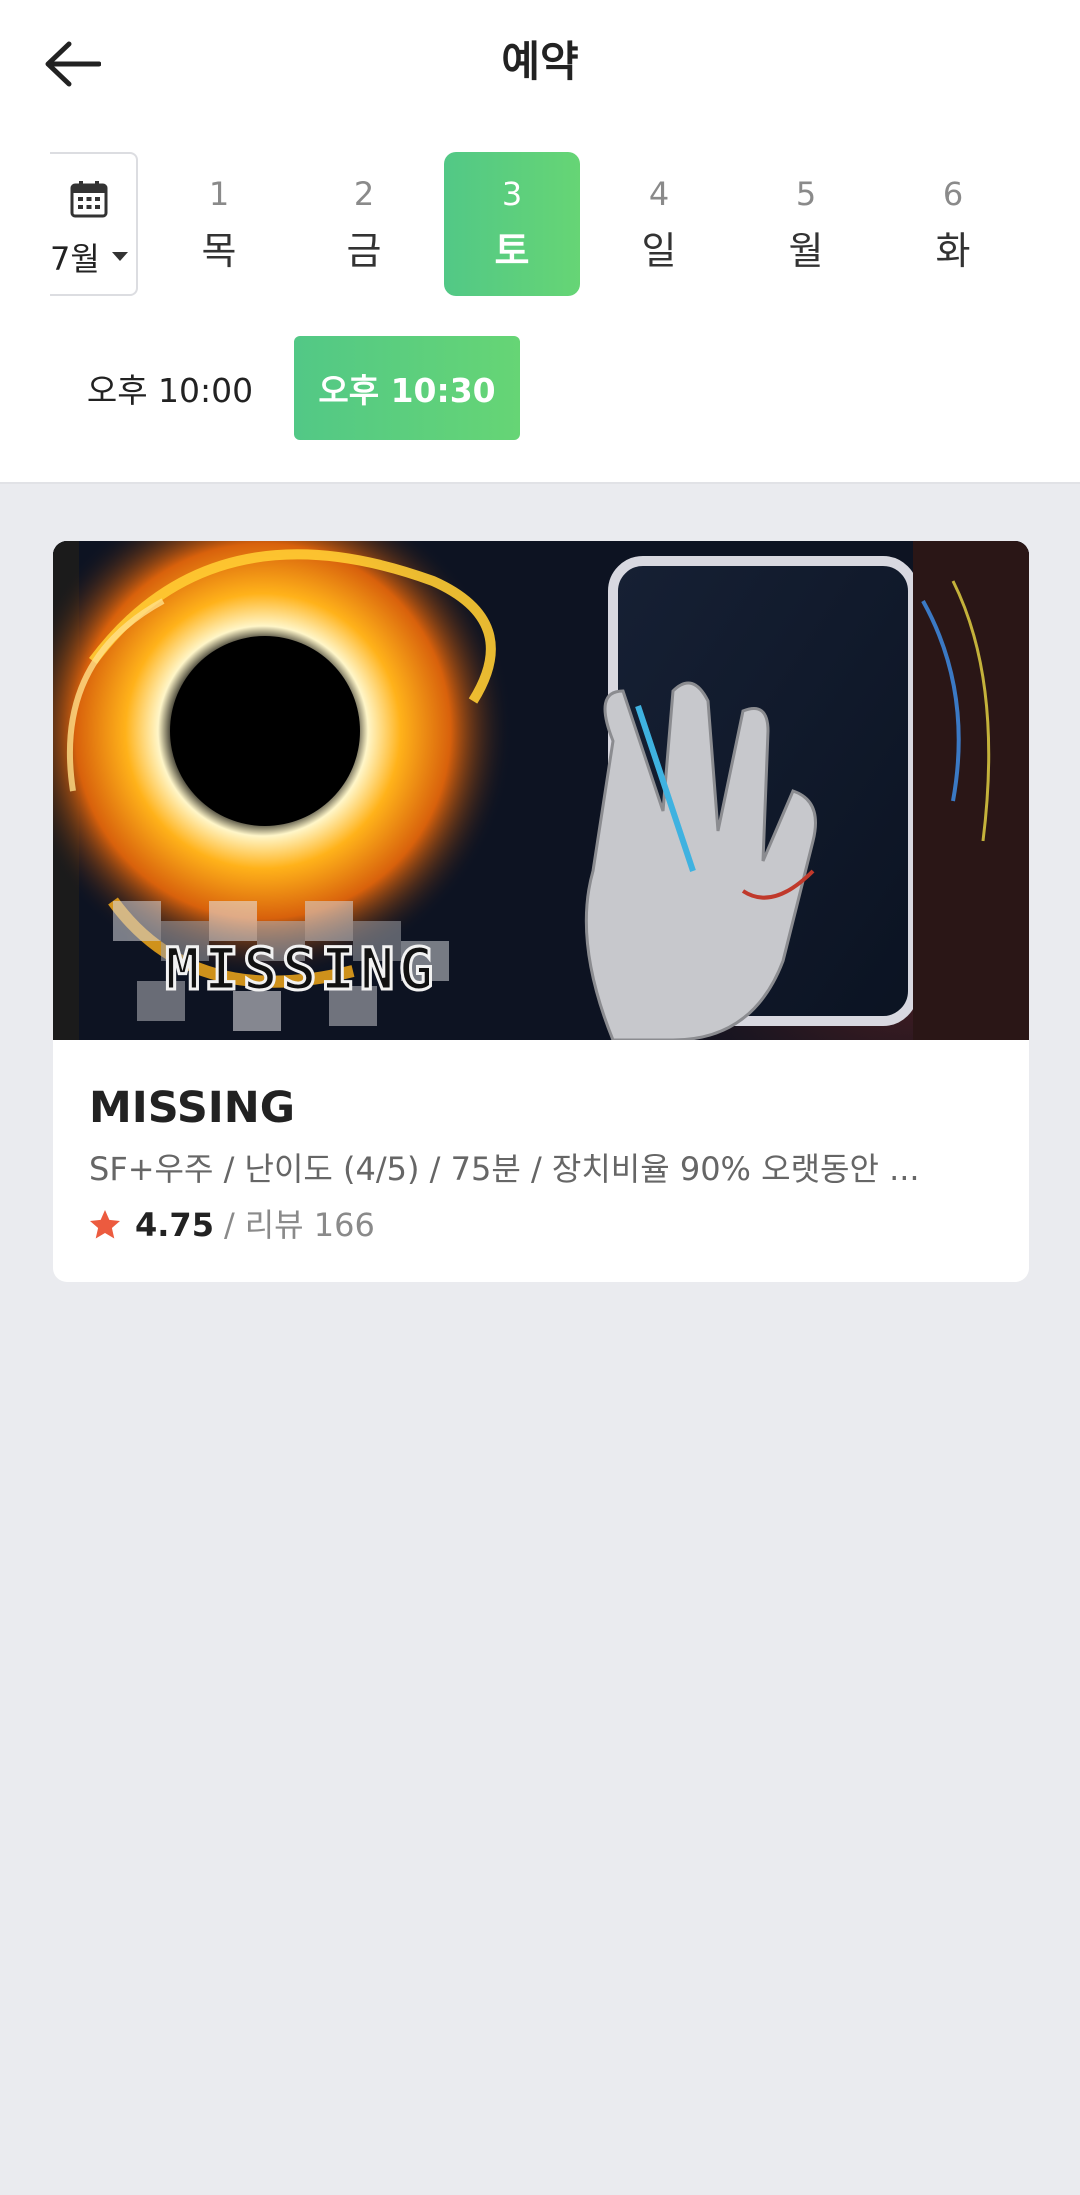 Image resolution: width=1080 pixels, height=2195 pixels. I want to click on date-number: 5, so click(806, 194).